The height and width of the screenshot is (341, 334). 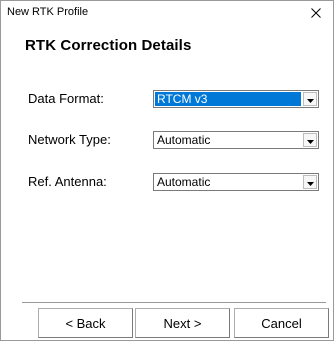 What do you see at coordinates (167, 13) in the screenshot?
I see `title-bar: New RTK Profile` at bounding box center [167, 13].